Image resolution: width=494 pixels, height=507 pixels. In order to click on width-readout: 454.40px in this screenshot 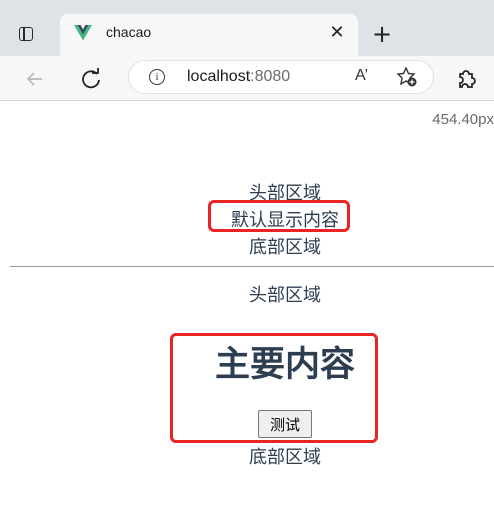, I will do `click(463, 119)`.